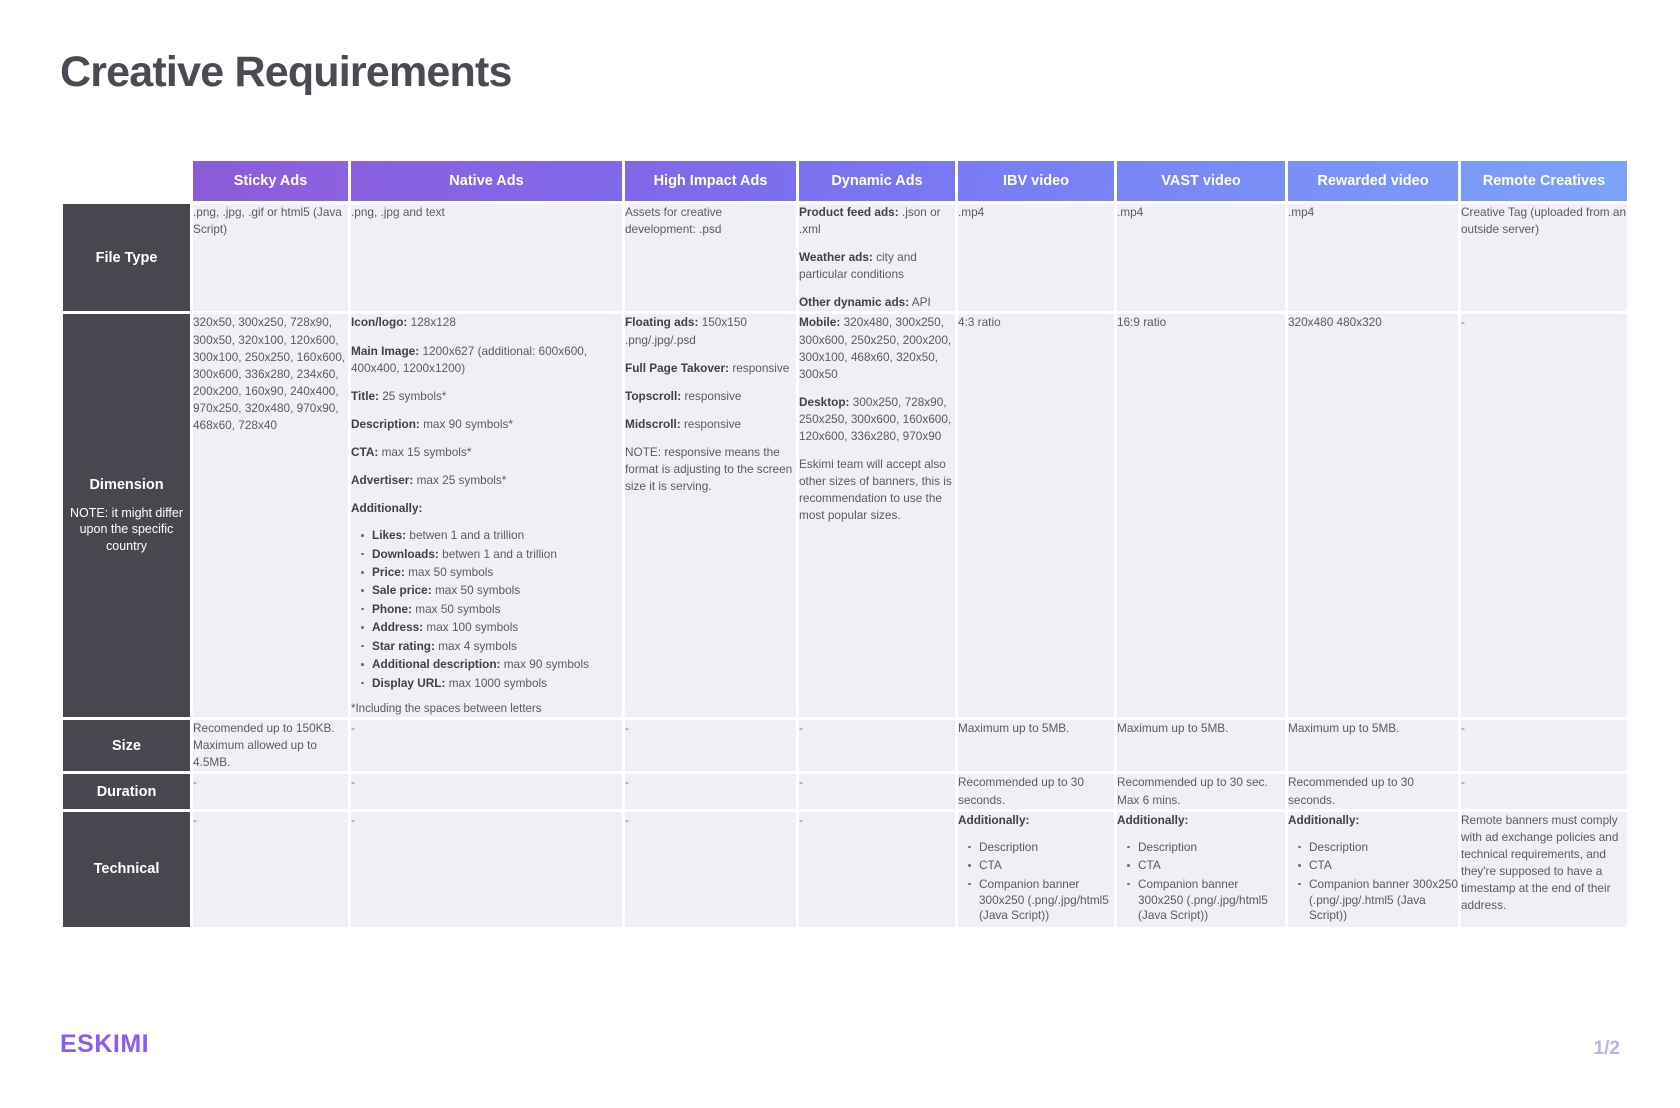 The width and height of the screenshot is (1680, 1108). Describe the element at coordinates (267, 221) in the screenshot. I see `cell-text: .png, .jpg, .gif or html5 (Java Script)` at that location.